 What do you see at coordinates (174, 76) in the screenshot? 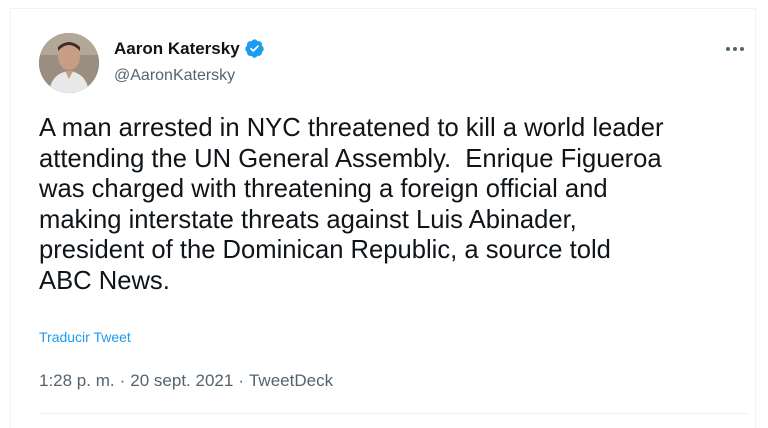
I see `author-handle: @AaronKatersky` at bounding box center [174, 76].